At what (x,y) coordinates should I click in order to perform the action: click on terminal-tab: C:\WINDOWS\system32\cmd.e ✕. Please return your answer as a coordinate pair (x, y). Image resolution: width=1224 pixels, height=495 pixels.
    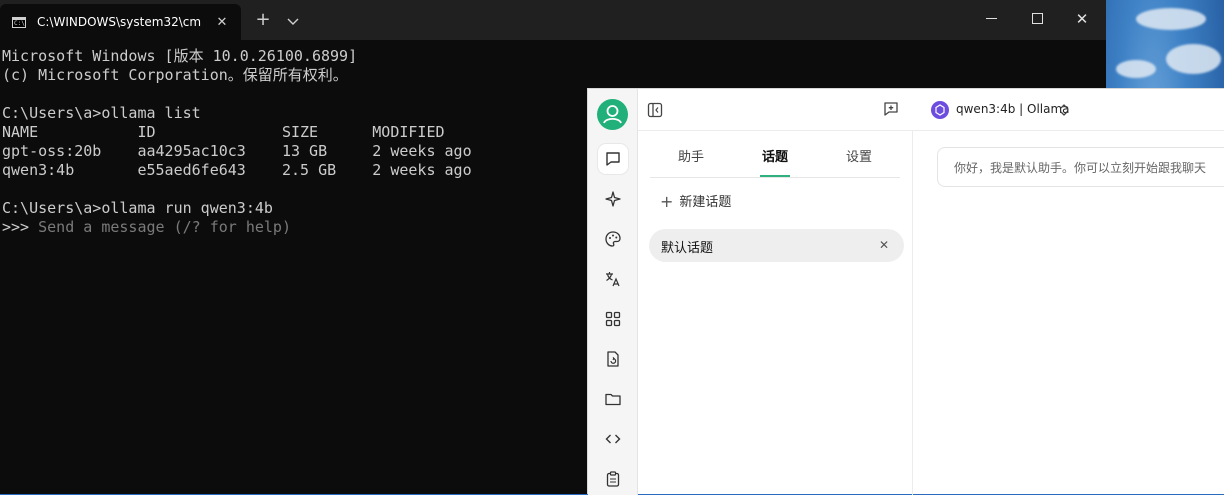
    Looking at the image, I should click on (120, 22).